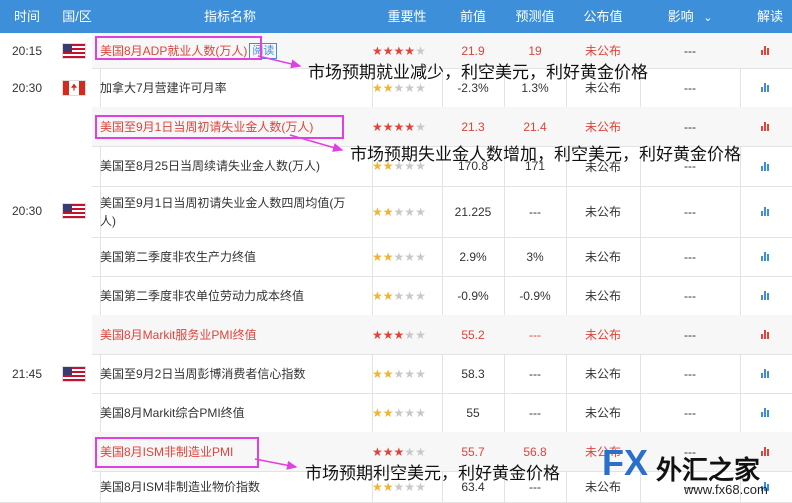 The width and height of the screenshot is (792, 503). What do you see at coordinates (316, 143) in the screenshot?
I see `arrow-jobless` at bounding box center [316, 143].